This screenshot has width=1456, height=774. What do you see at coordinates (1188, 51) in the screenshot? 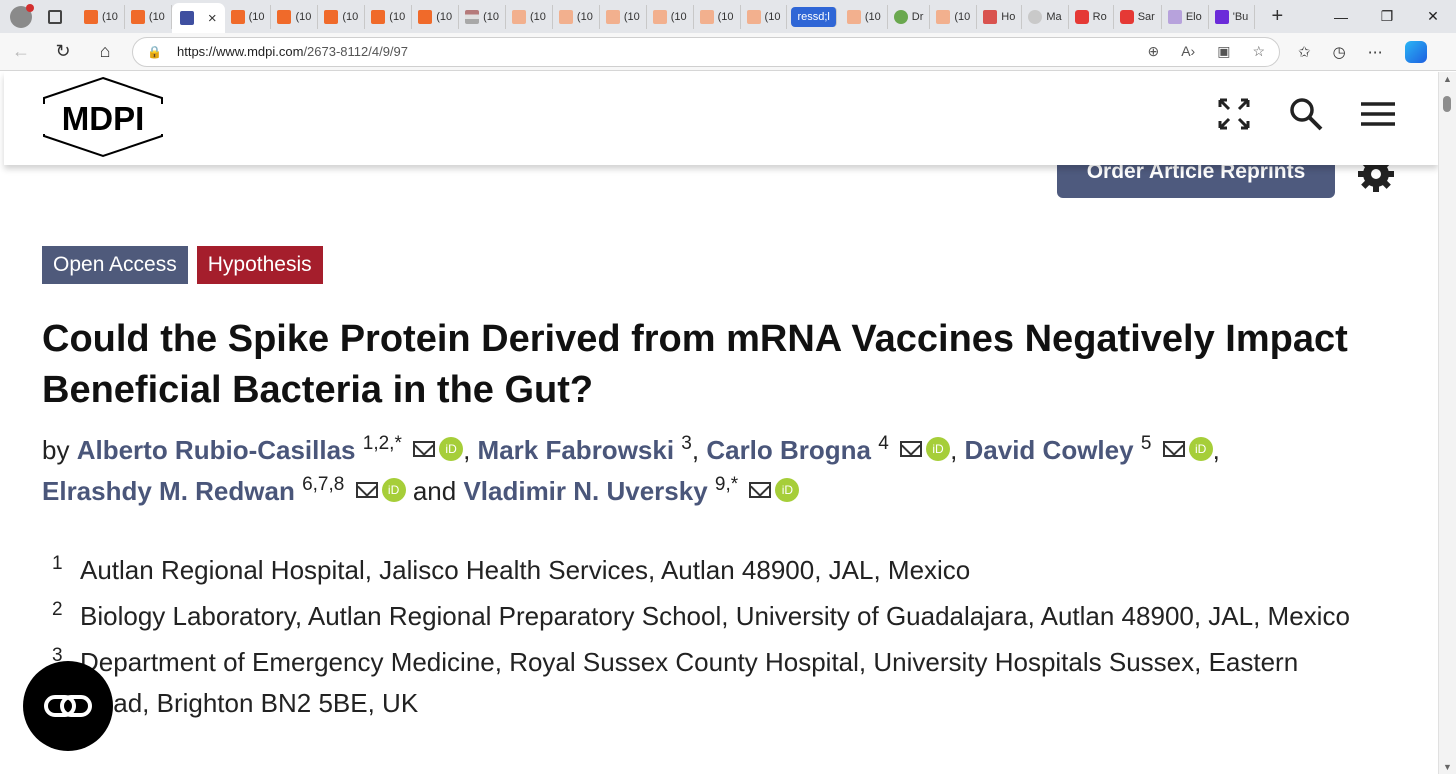
I see `read-aloud-icon: A›` at bounding box center [1188, 51].